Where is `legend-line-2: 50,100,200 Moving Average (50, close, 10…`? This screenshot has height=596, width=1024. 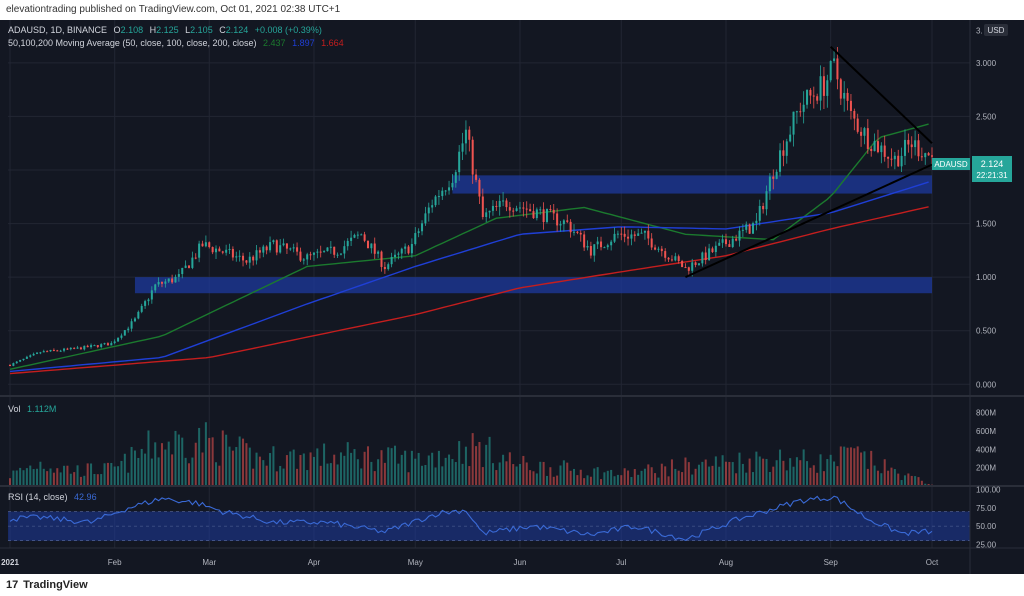 legend-line-2: 50,100,200 Moving Average (50, close, 10… is located at coordinates (176, 43).